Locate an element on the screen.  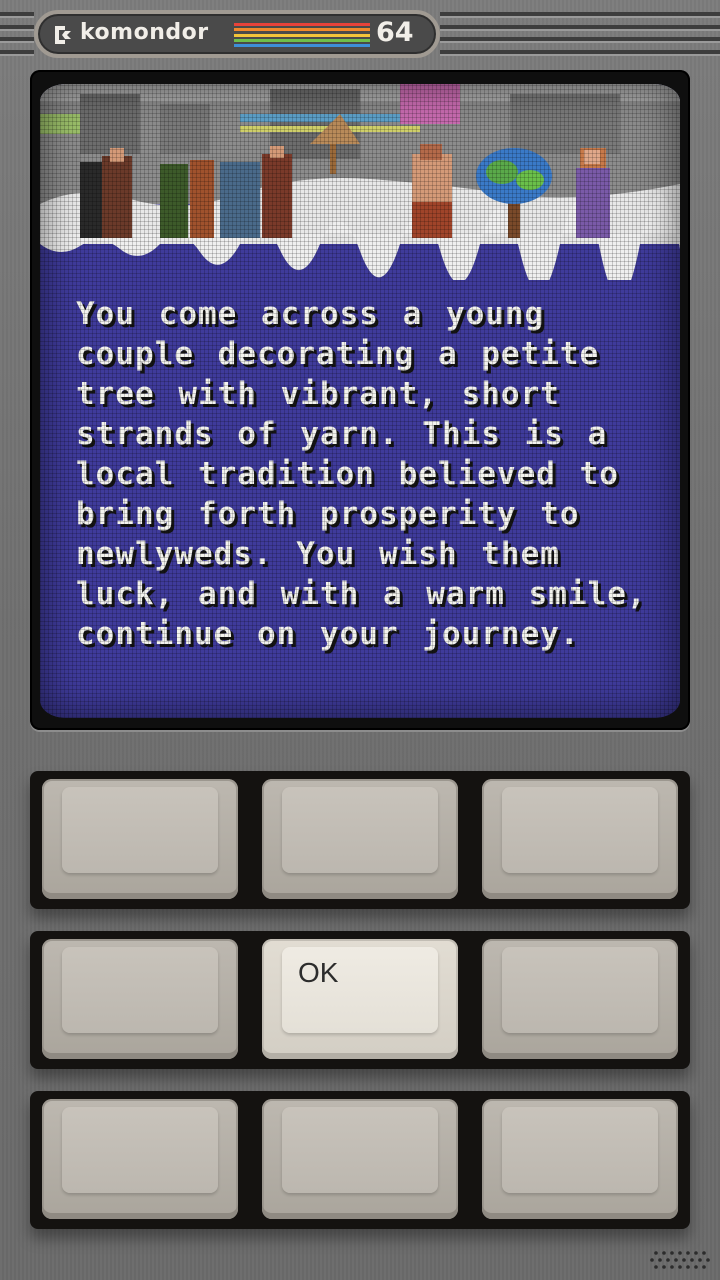
top-bar: komondor 64 is located at coordinates (360, 34).